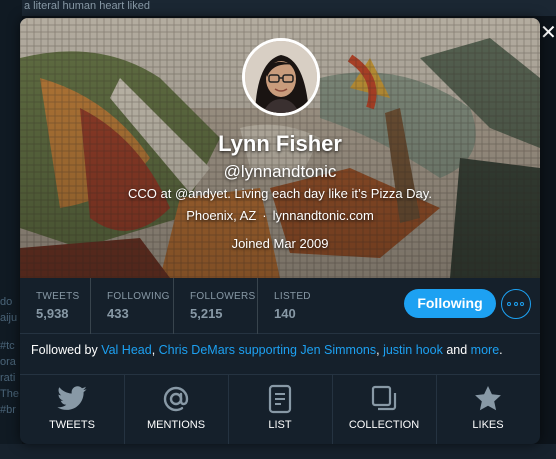 The height and width of the screenshot is (459, 556). What do you see at coordinates (6, 302) in the screenshot?
I see `background-fragment: do` at bounding box center [6, 302].